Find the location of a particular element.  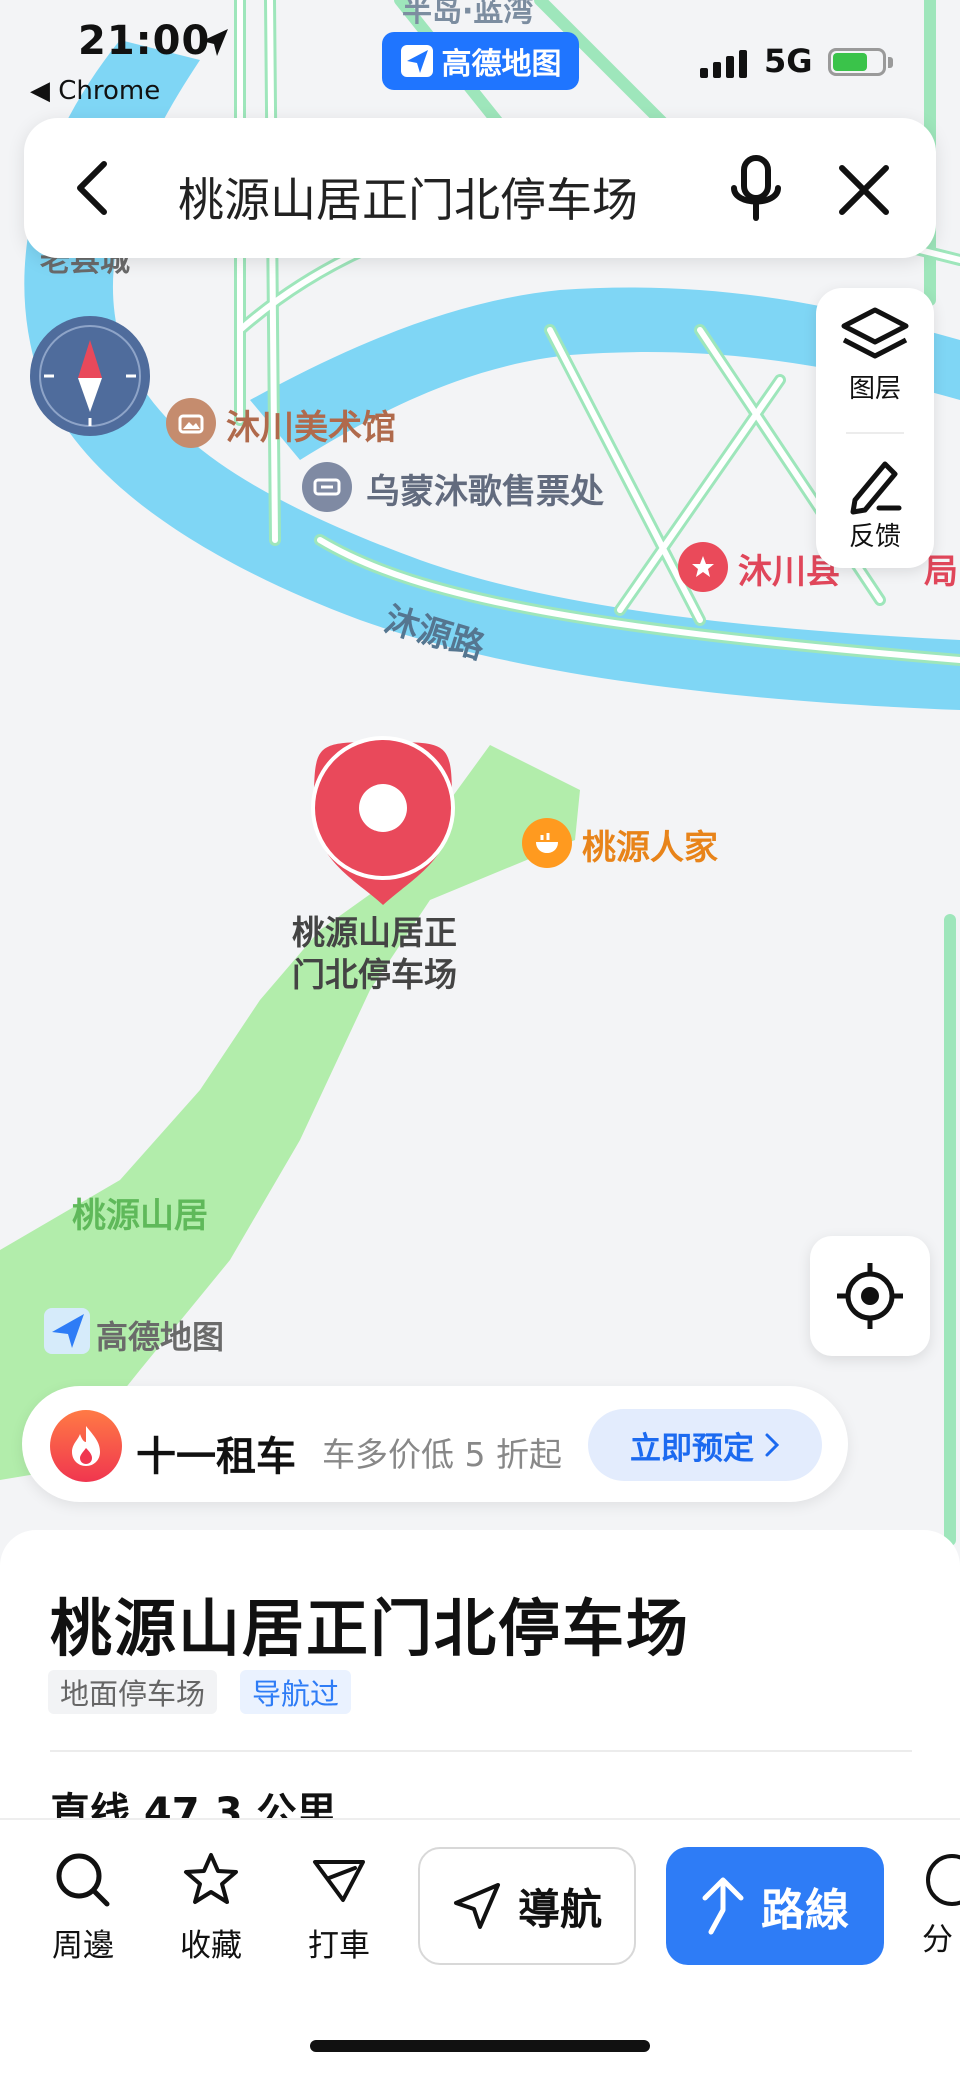

battery-tip is located at coordinates (890, 62).